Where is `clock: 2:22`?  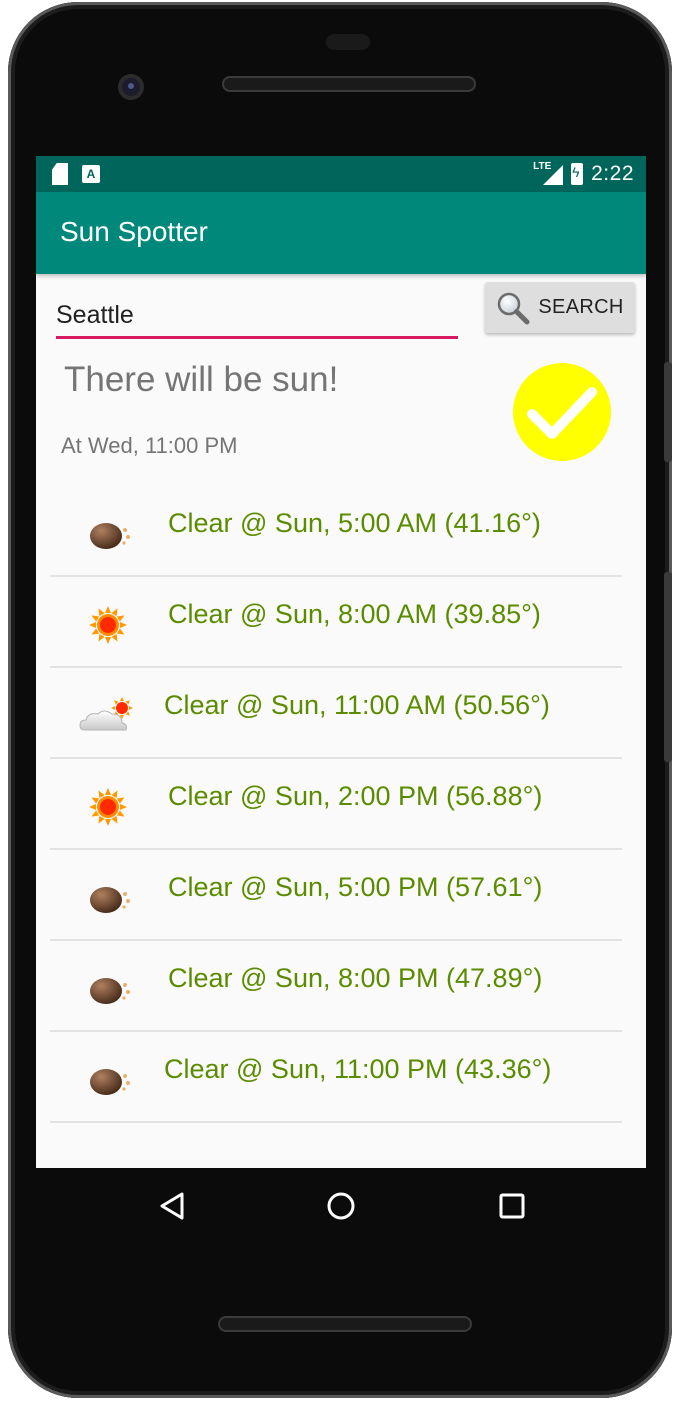
clock: 2:22 is located at coordinates (612, 173).